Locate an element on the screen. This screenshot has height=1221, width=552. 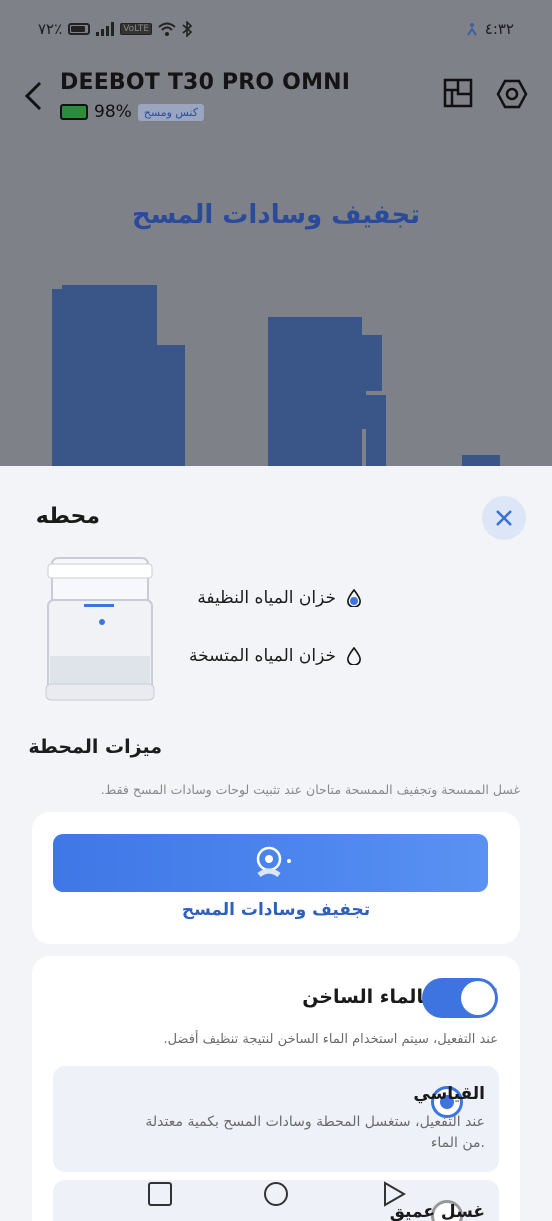
hot-wash-toggle is located at coordinates (460, 998).